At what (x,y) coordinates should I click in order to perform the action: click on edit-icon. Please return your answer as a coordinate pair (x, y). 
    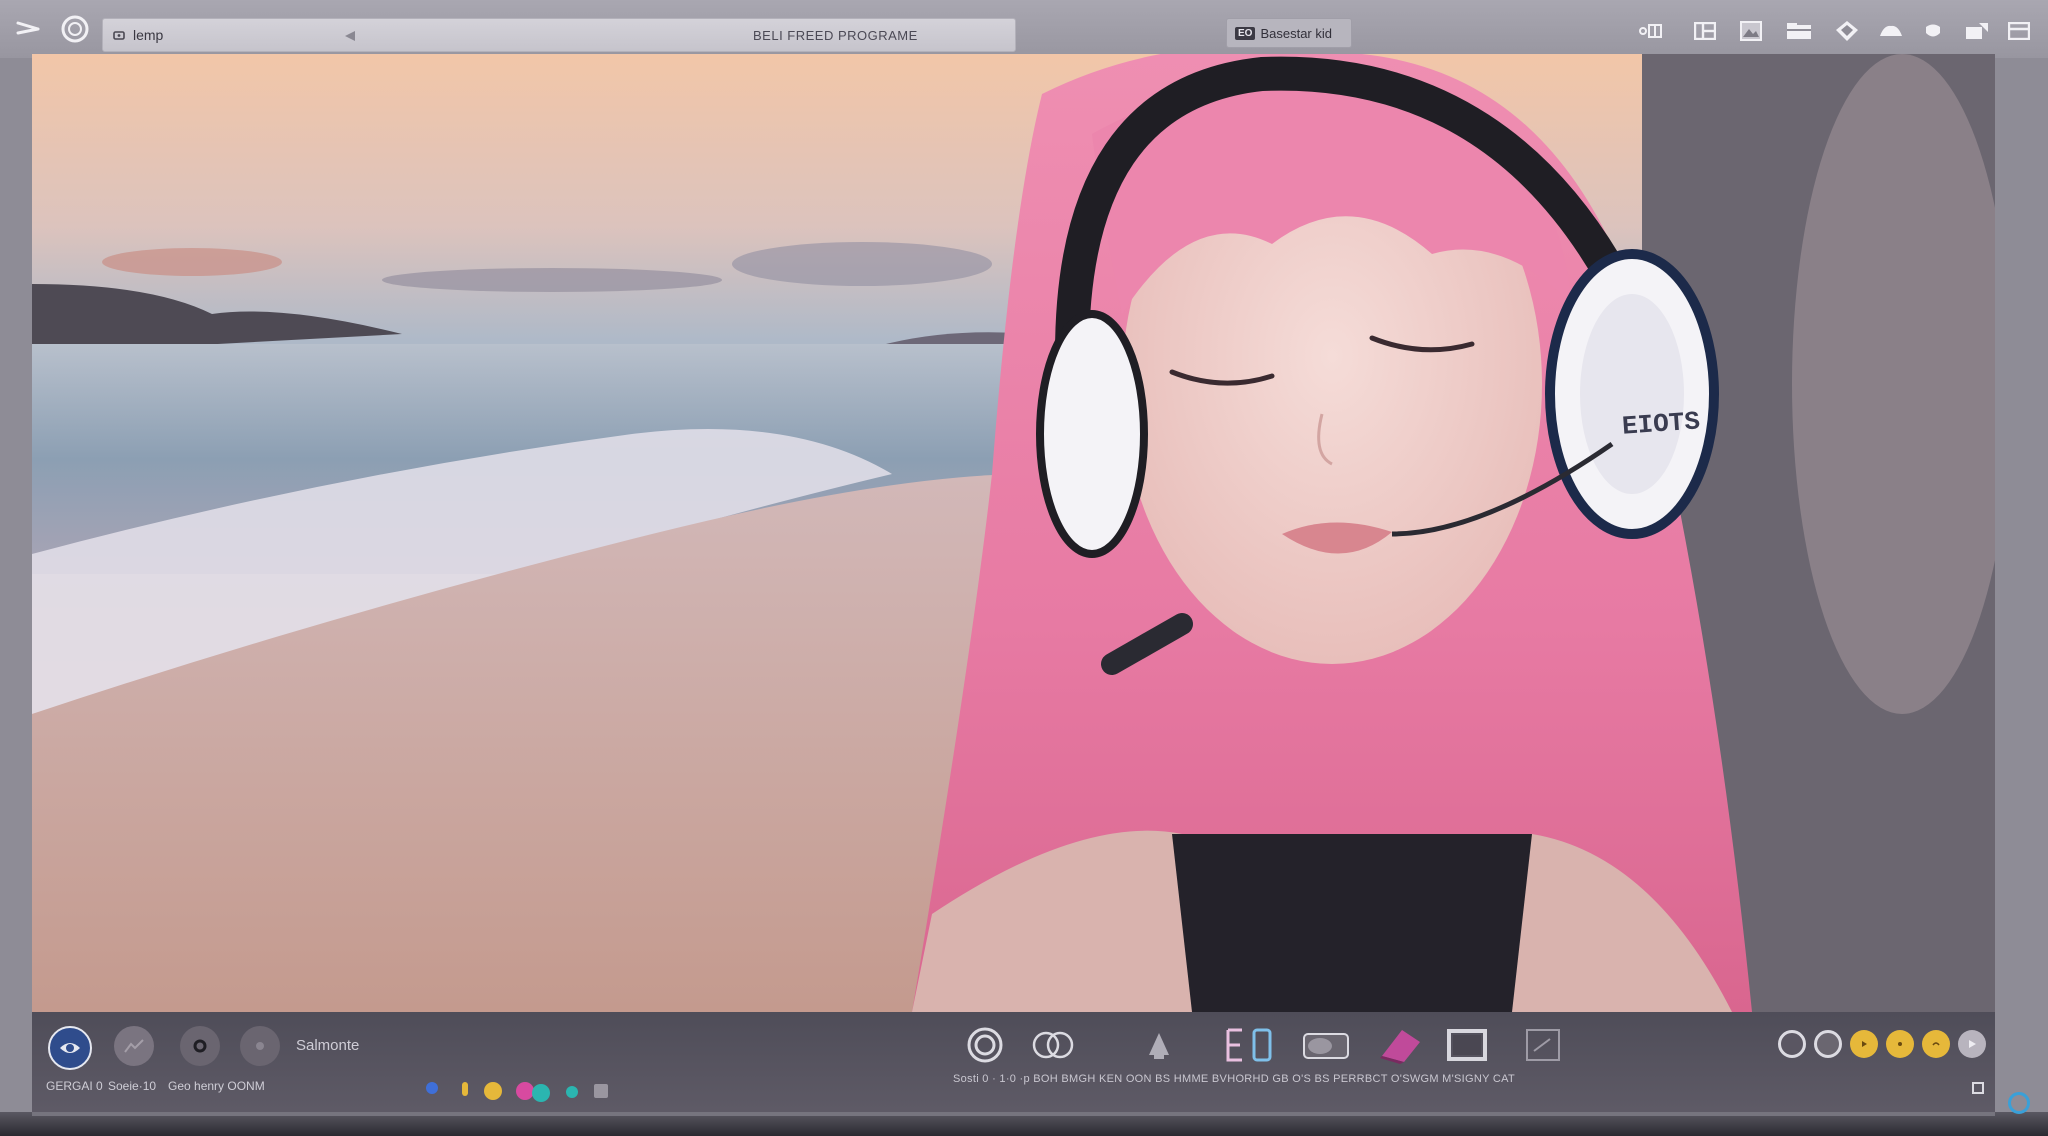
    Looking at the image, I should click on (1543, 1045).